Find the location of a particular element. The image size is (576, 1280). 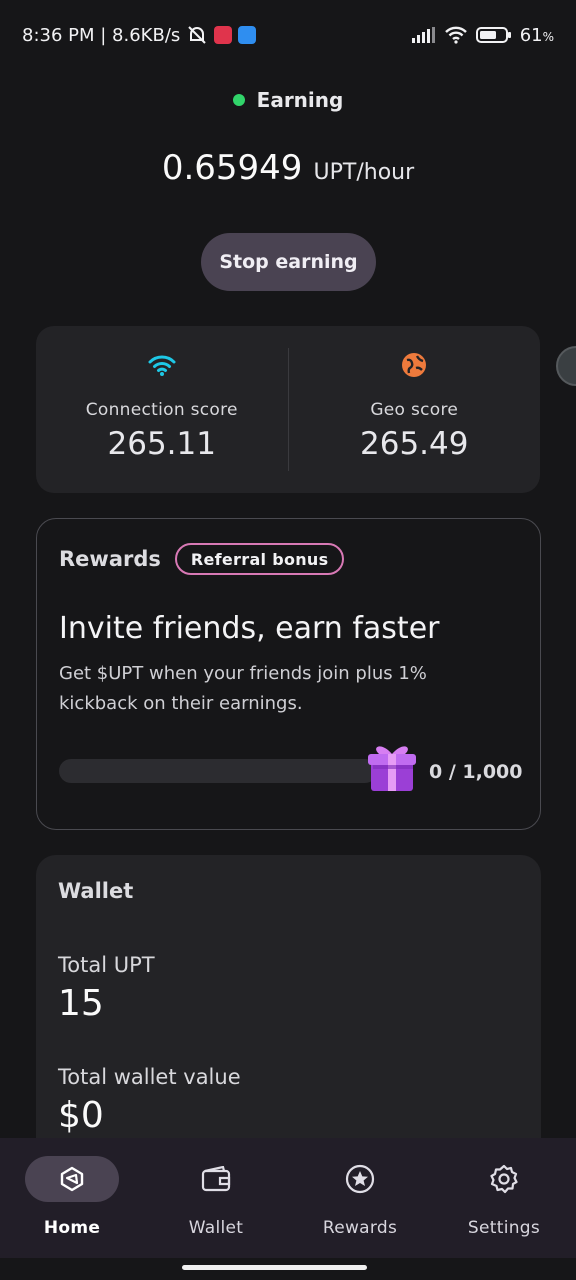

battery-icon is located at coordinates (493, 35).